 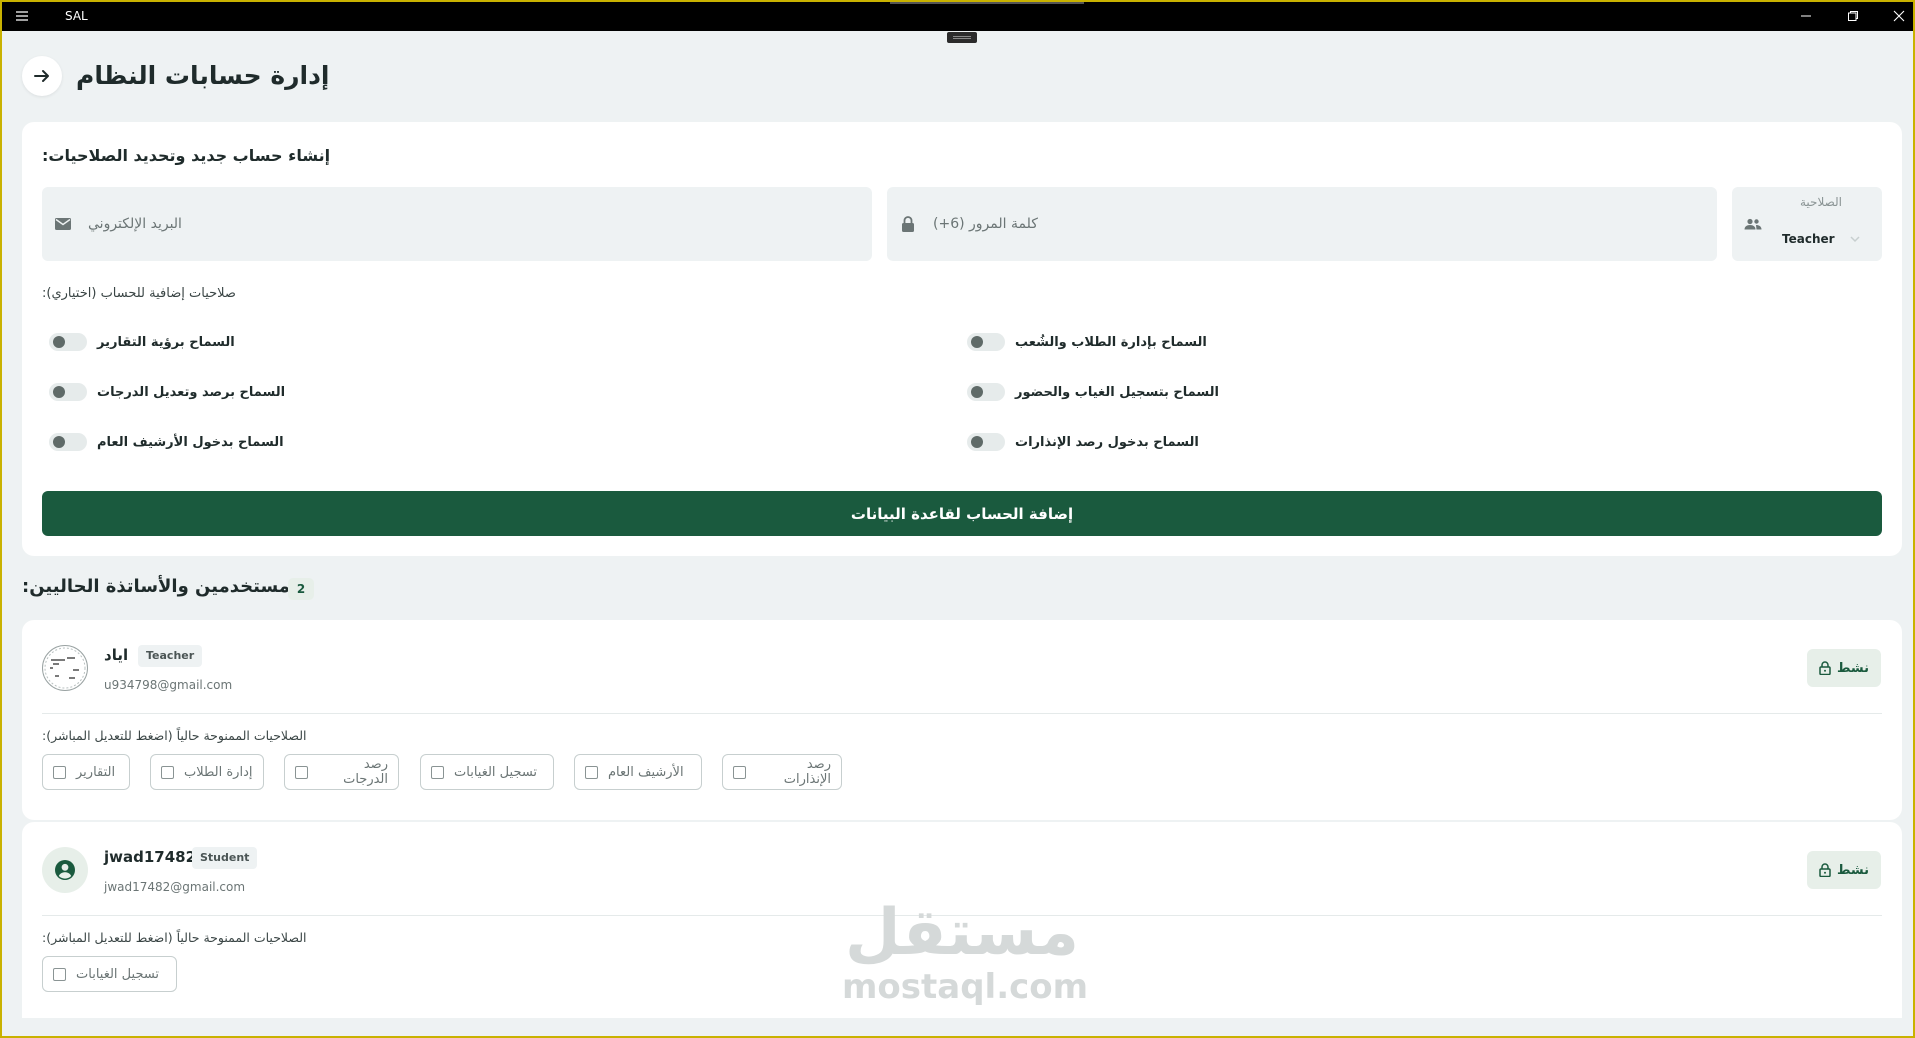 What do you see at coordinates (203, 75) in the screenshot?
I see `page-title: إدارة حسابات النظام` at bounding box center [203, 75].